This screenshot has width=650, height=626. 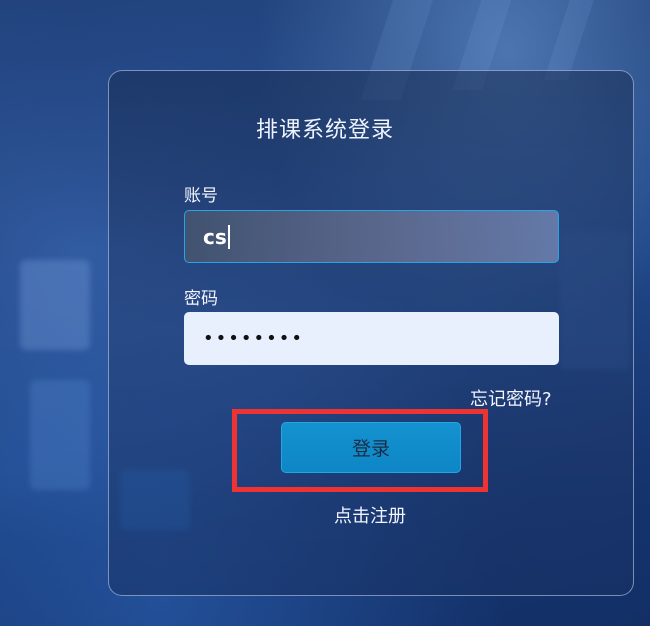 I want to click on page-title: 排课系统登录, so click(x=324, y=130).